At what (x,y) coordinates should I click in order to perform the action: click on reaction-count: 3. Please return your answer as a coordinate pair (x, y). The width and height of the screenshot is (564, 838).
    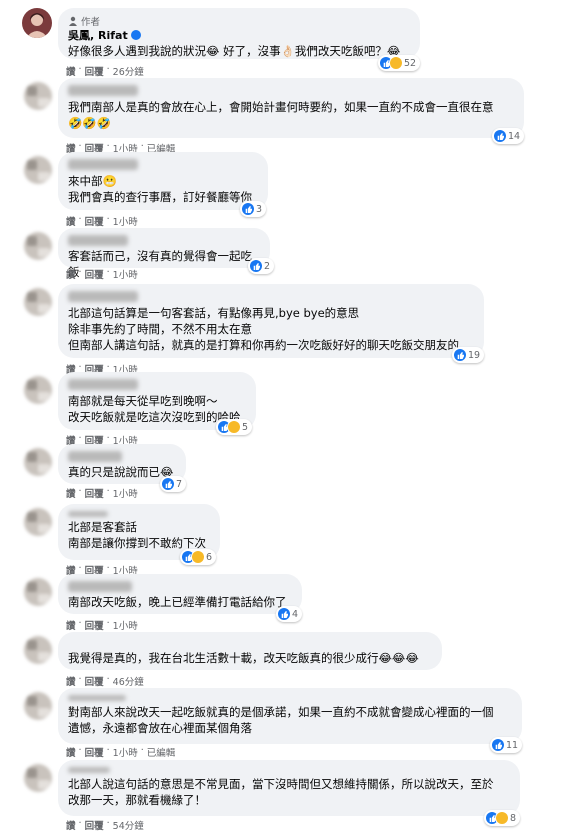
    Looking at the image, I should click on (259, 209).